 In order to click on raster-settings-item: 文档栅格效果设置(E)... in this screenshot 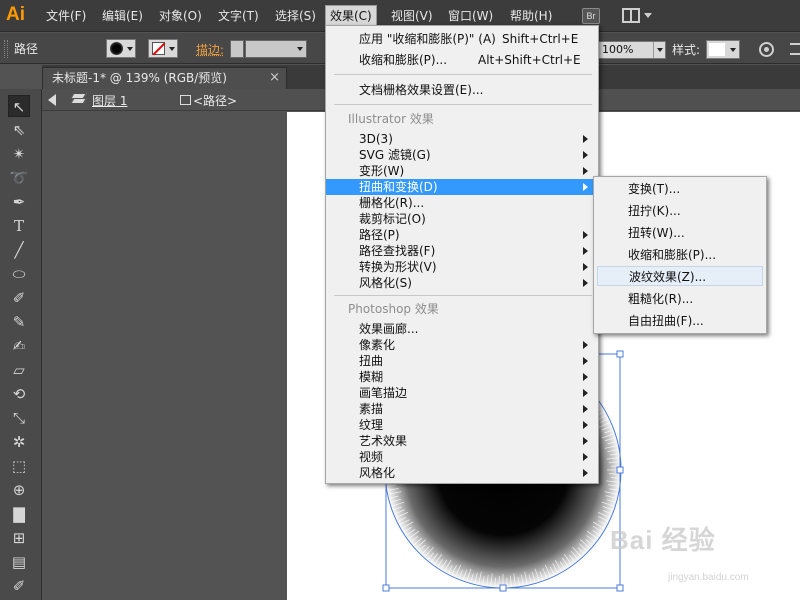, I will do `click(462, 90)`.